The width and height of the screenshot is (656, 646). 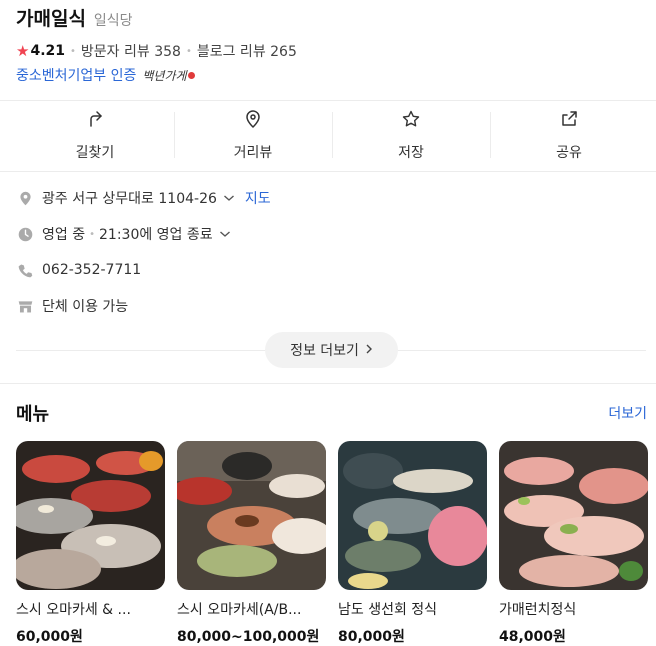 I want to click on clock-icon, so click(x=25, y=234).